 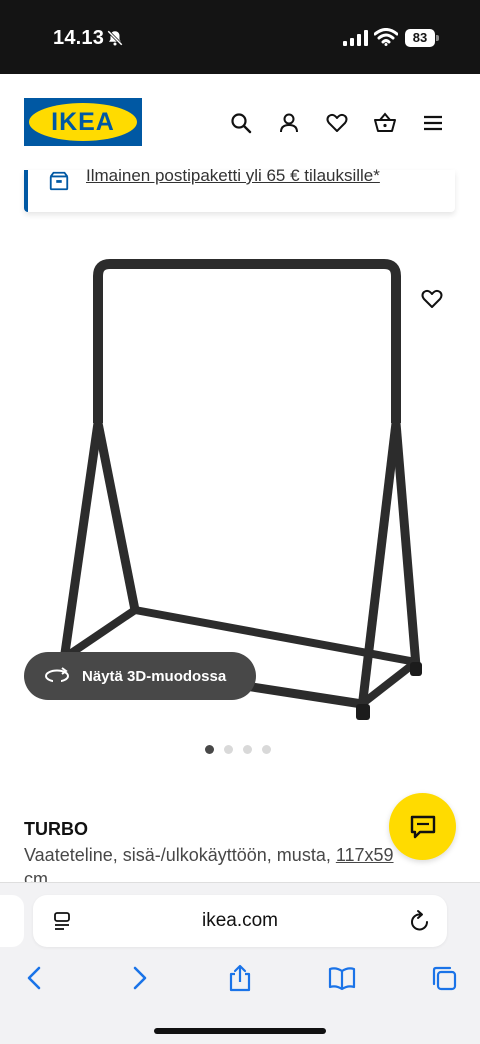 What do you see at coordinates (433, 123) in the screenshot?
I see `menu-icon` at bounding box center [433, 123].